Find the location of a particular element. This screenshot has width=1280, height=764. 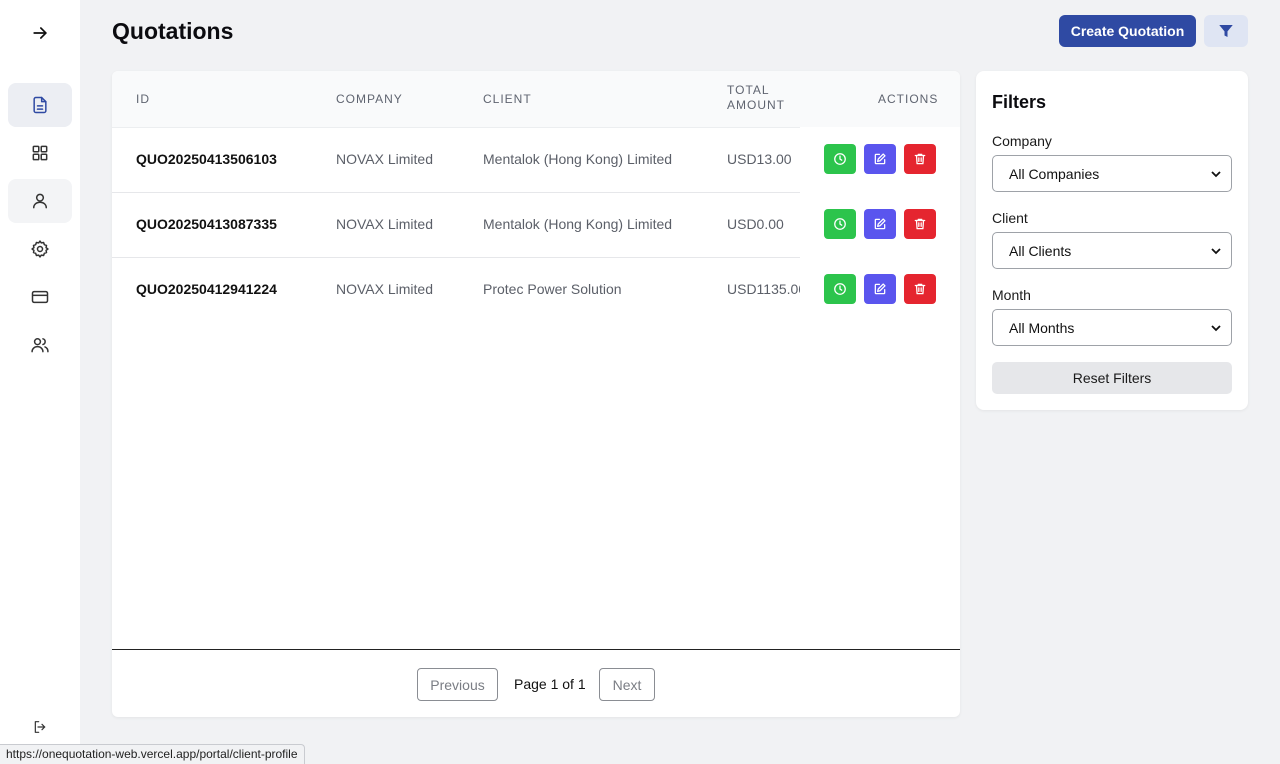

arrow-right-icon is located at coordinates (40, 33).